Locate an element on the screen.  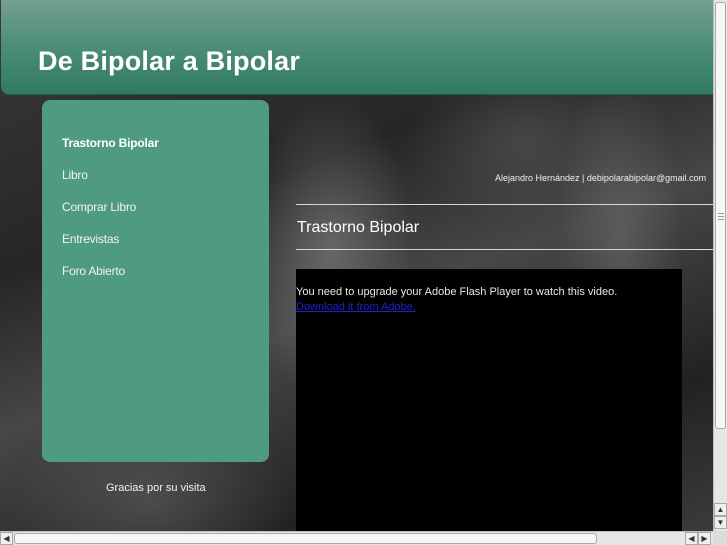
scroll-down-icon: ▼ is located at coordinates (720, 522).